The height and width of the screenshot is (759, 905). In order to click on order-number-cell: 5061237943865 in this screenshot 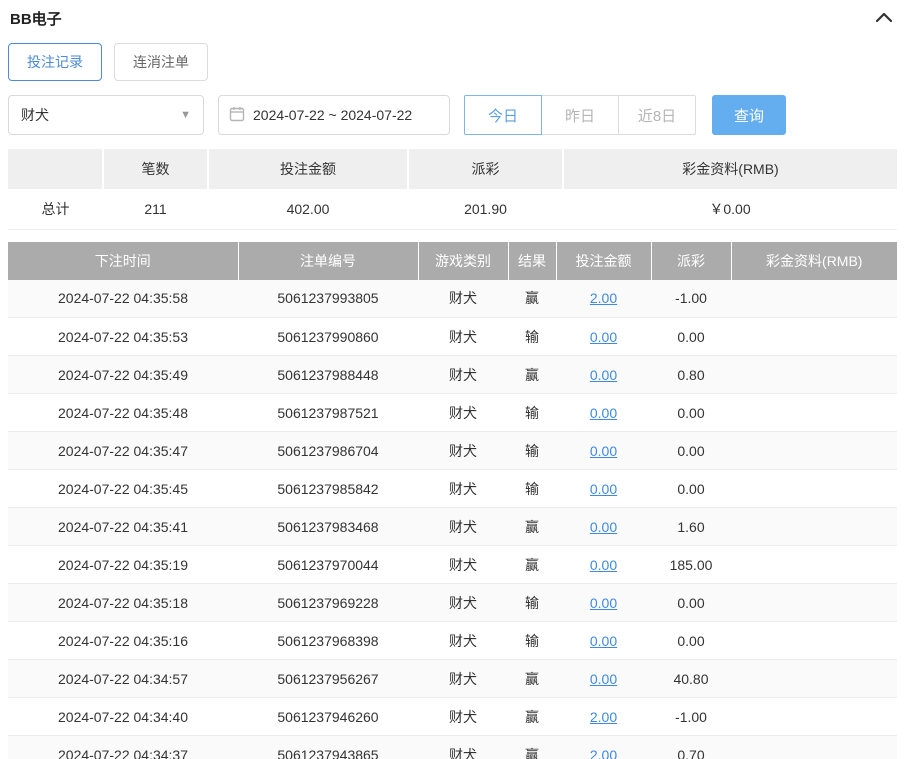, I will do `click(328, 747)`.